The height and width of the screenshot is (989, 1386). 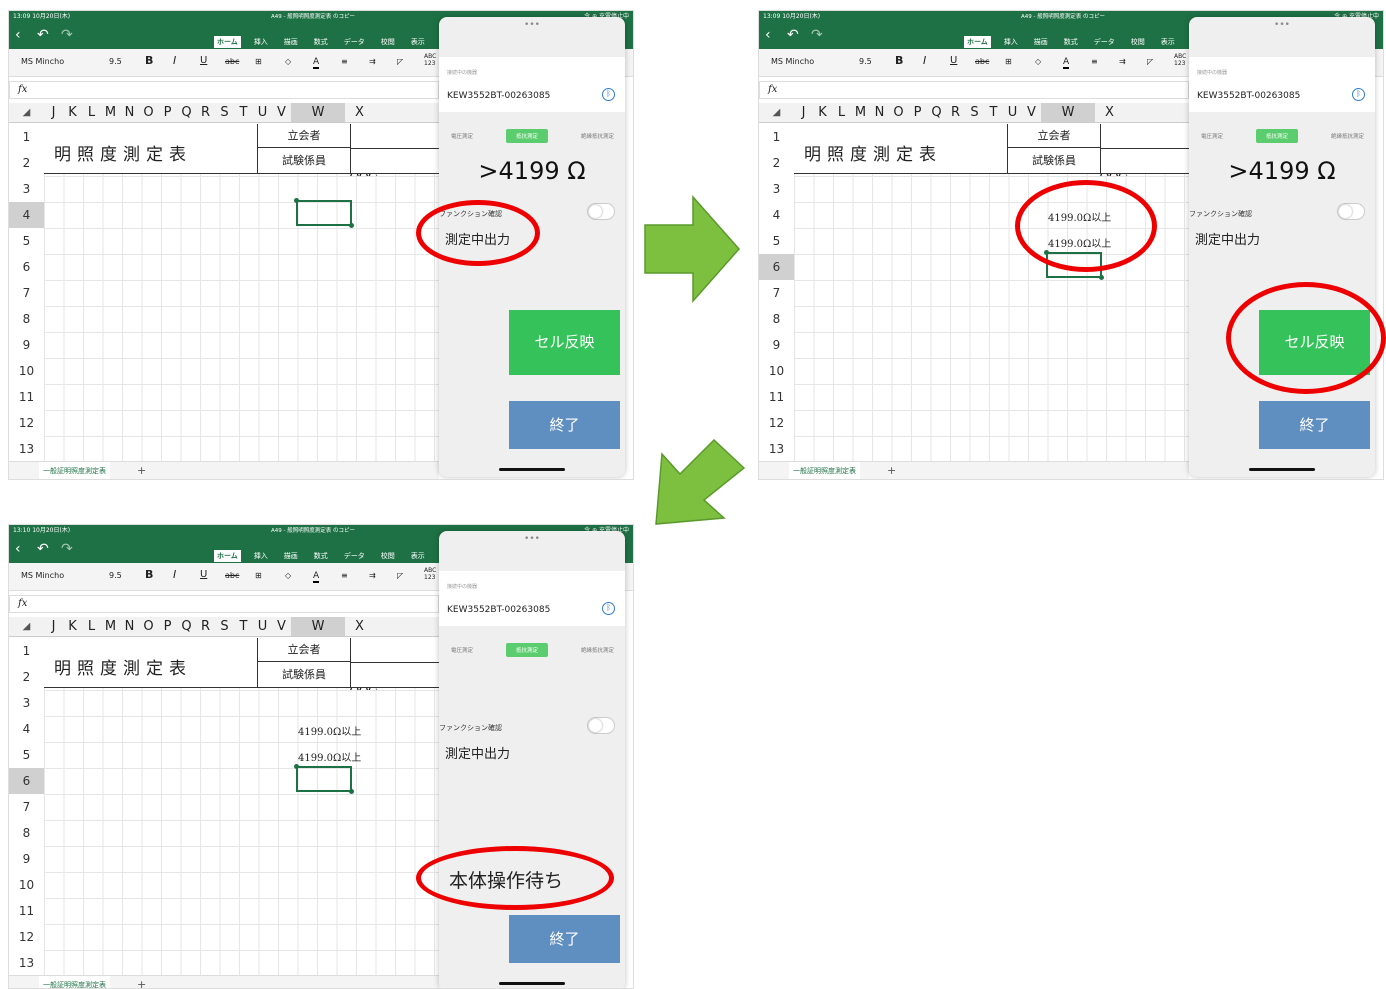 I want to click on mode-0: 電圧測定, so click(x=1212, y=136).